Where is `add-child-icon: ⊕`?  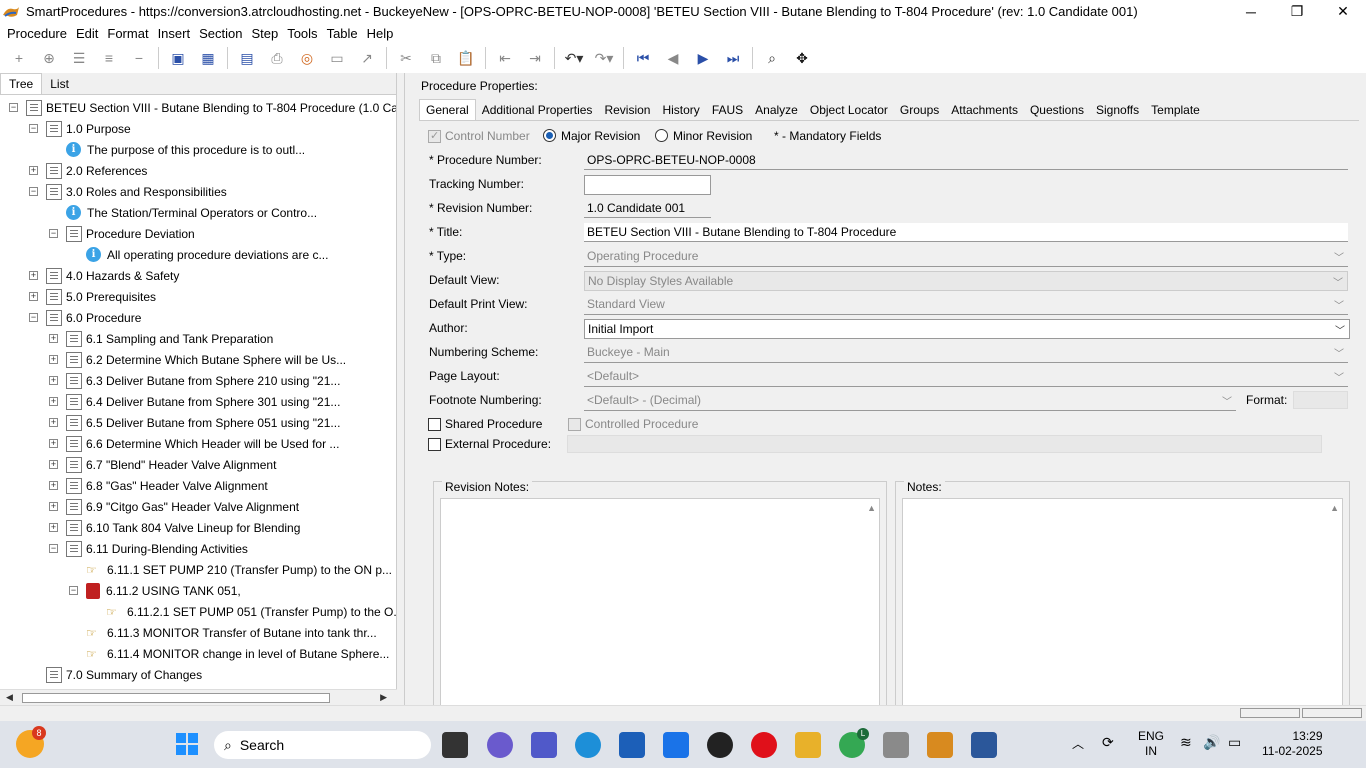
add-child-icon: ⊕ is located at coordinates (49, 58).